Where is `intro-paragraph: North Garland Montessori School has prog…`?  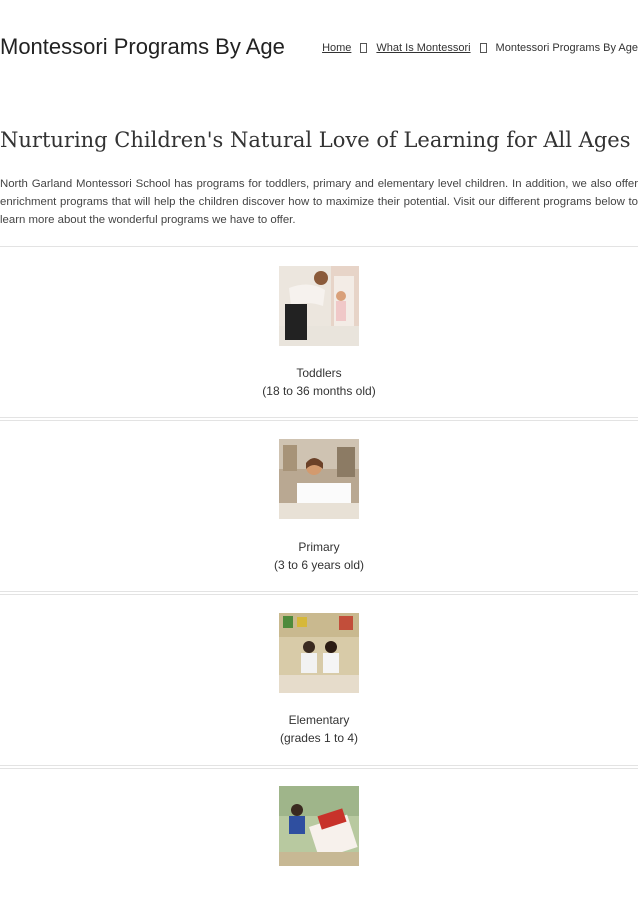 intro-paragraph: North Garland Montessori School has prog… is located at coordinates (319, 202).